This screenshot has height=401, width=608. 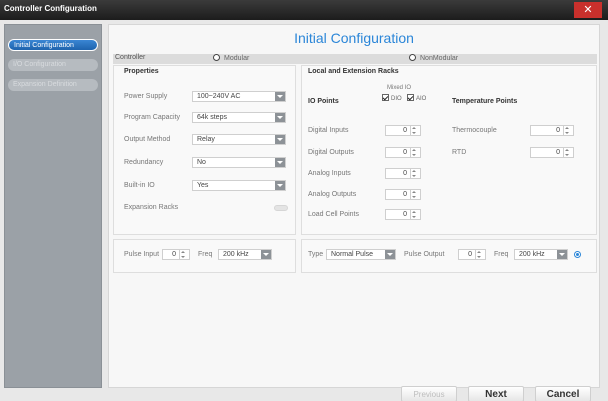 I want to click on load-cell-points-label: Load Cell Points, so click(x=333, y=214).